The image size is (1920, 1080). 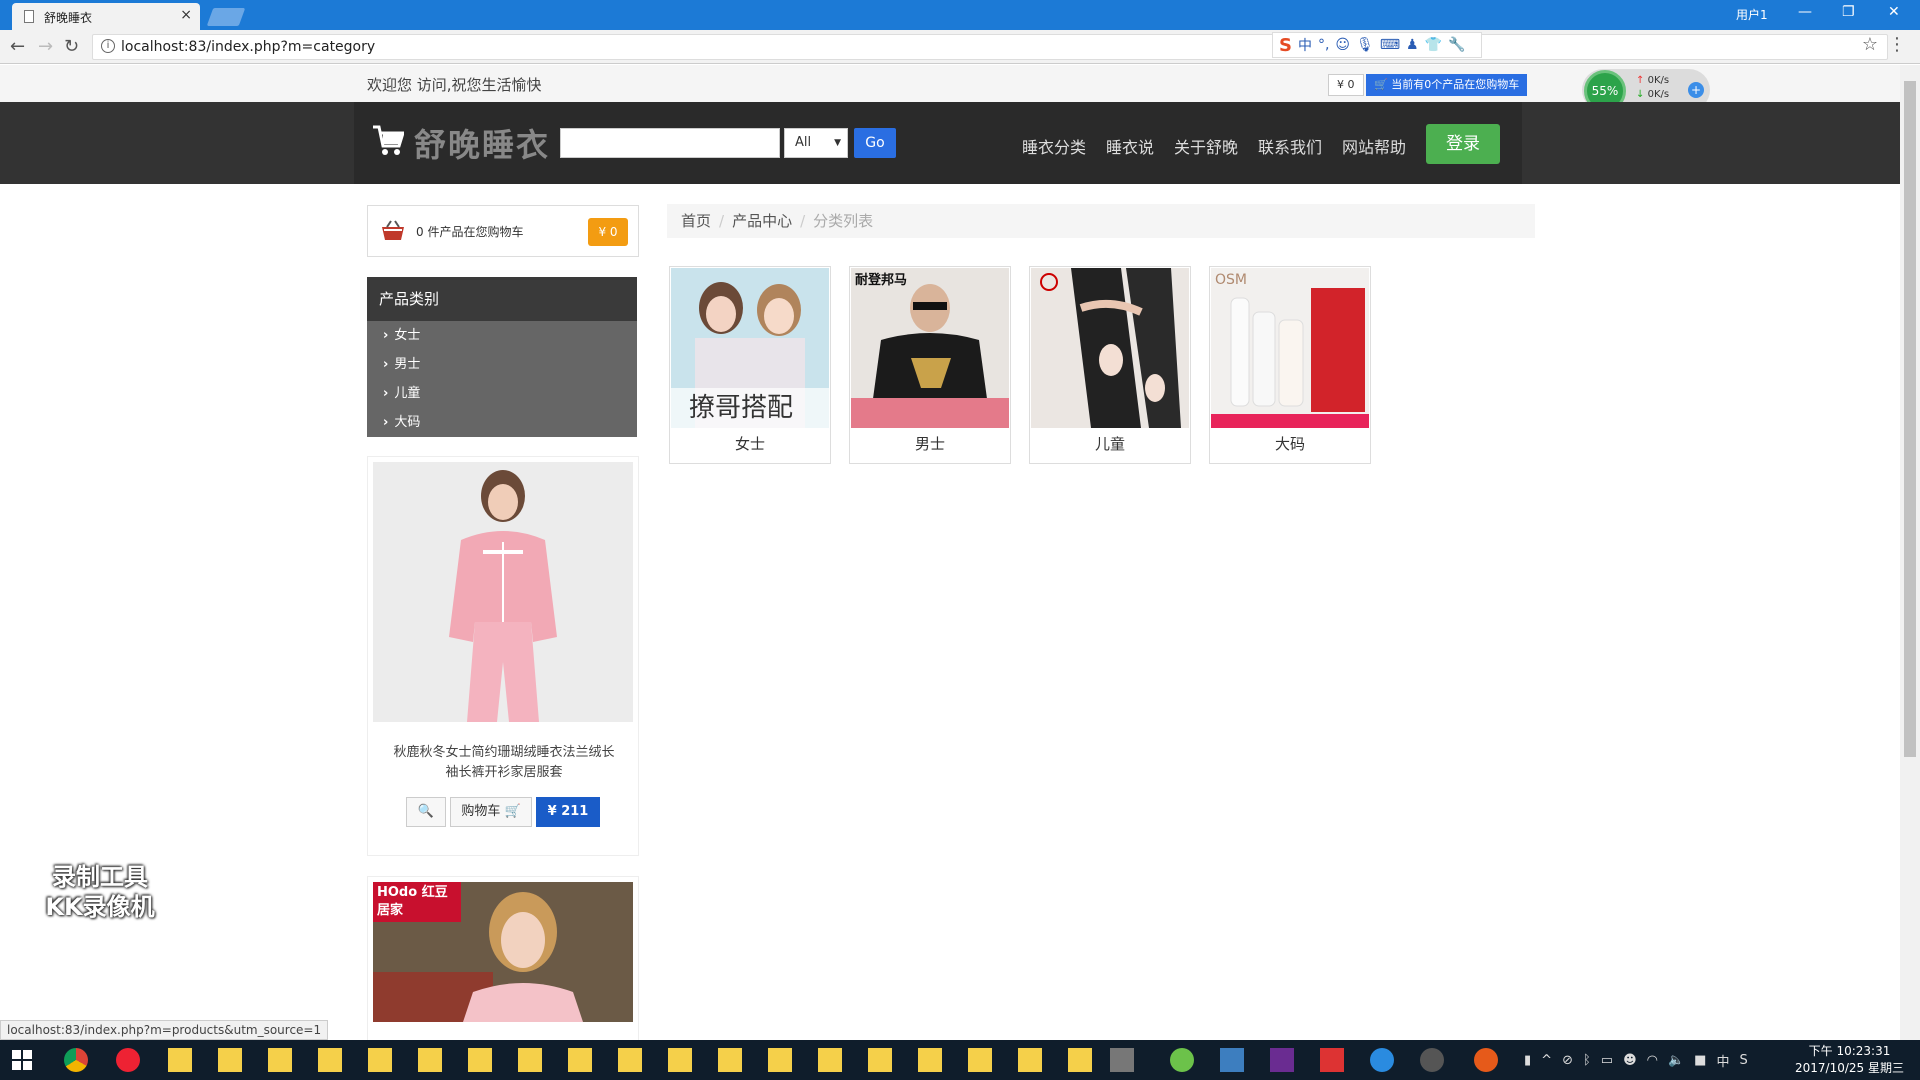 What do you see at coordinates (762, 221) in the screenshot?
I see `breadcrumb-products: 产品中心` at bounding box center [762, 221].